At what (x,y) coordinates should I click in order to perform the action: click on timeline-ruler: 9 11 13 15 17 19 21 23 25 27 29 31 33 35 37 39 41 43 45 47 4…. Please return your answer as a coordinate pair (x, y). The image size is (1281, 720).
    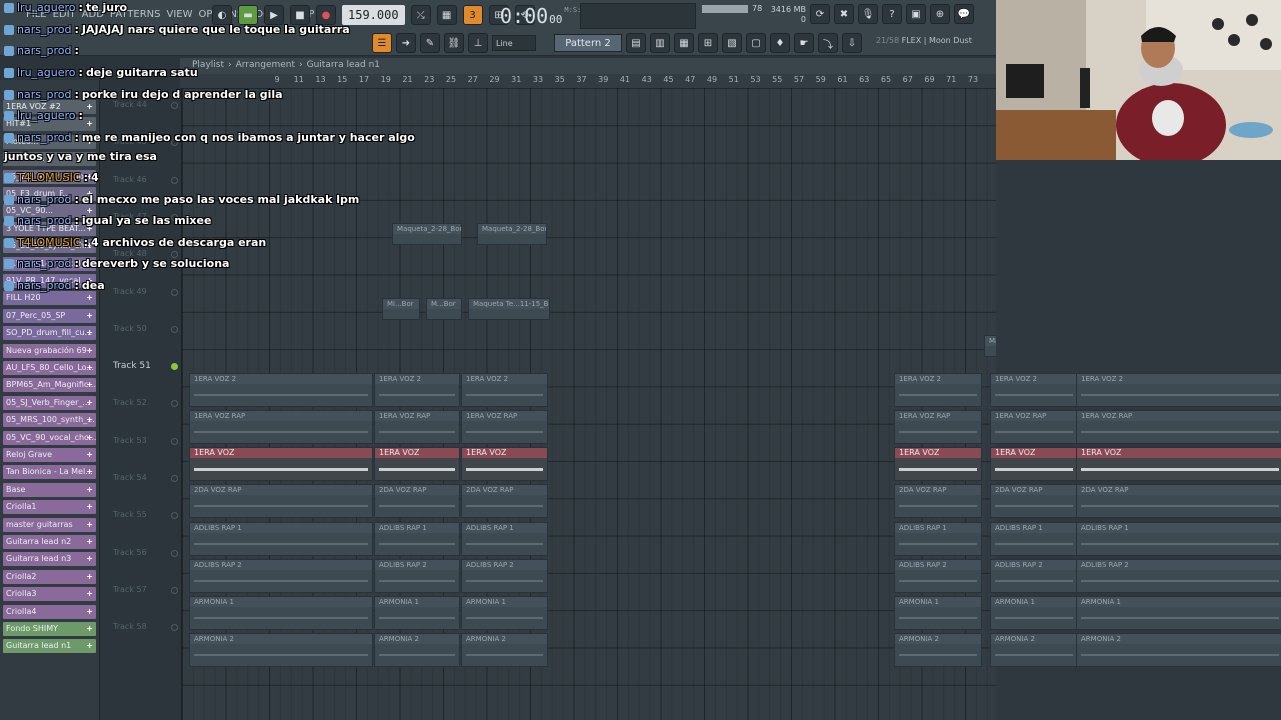
    Looking at the image, I should click on (588, 81).